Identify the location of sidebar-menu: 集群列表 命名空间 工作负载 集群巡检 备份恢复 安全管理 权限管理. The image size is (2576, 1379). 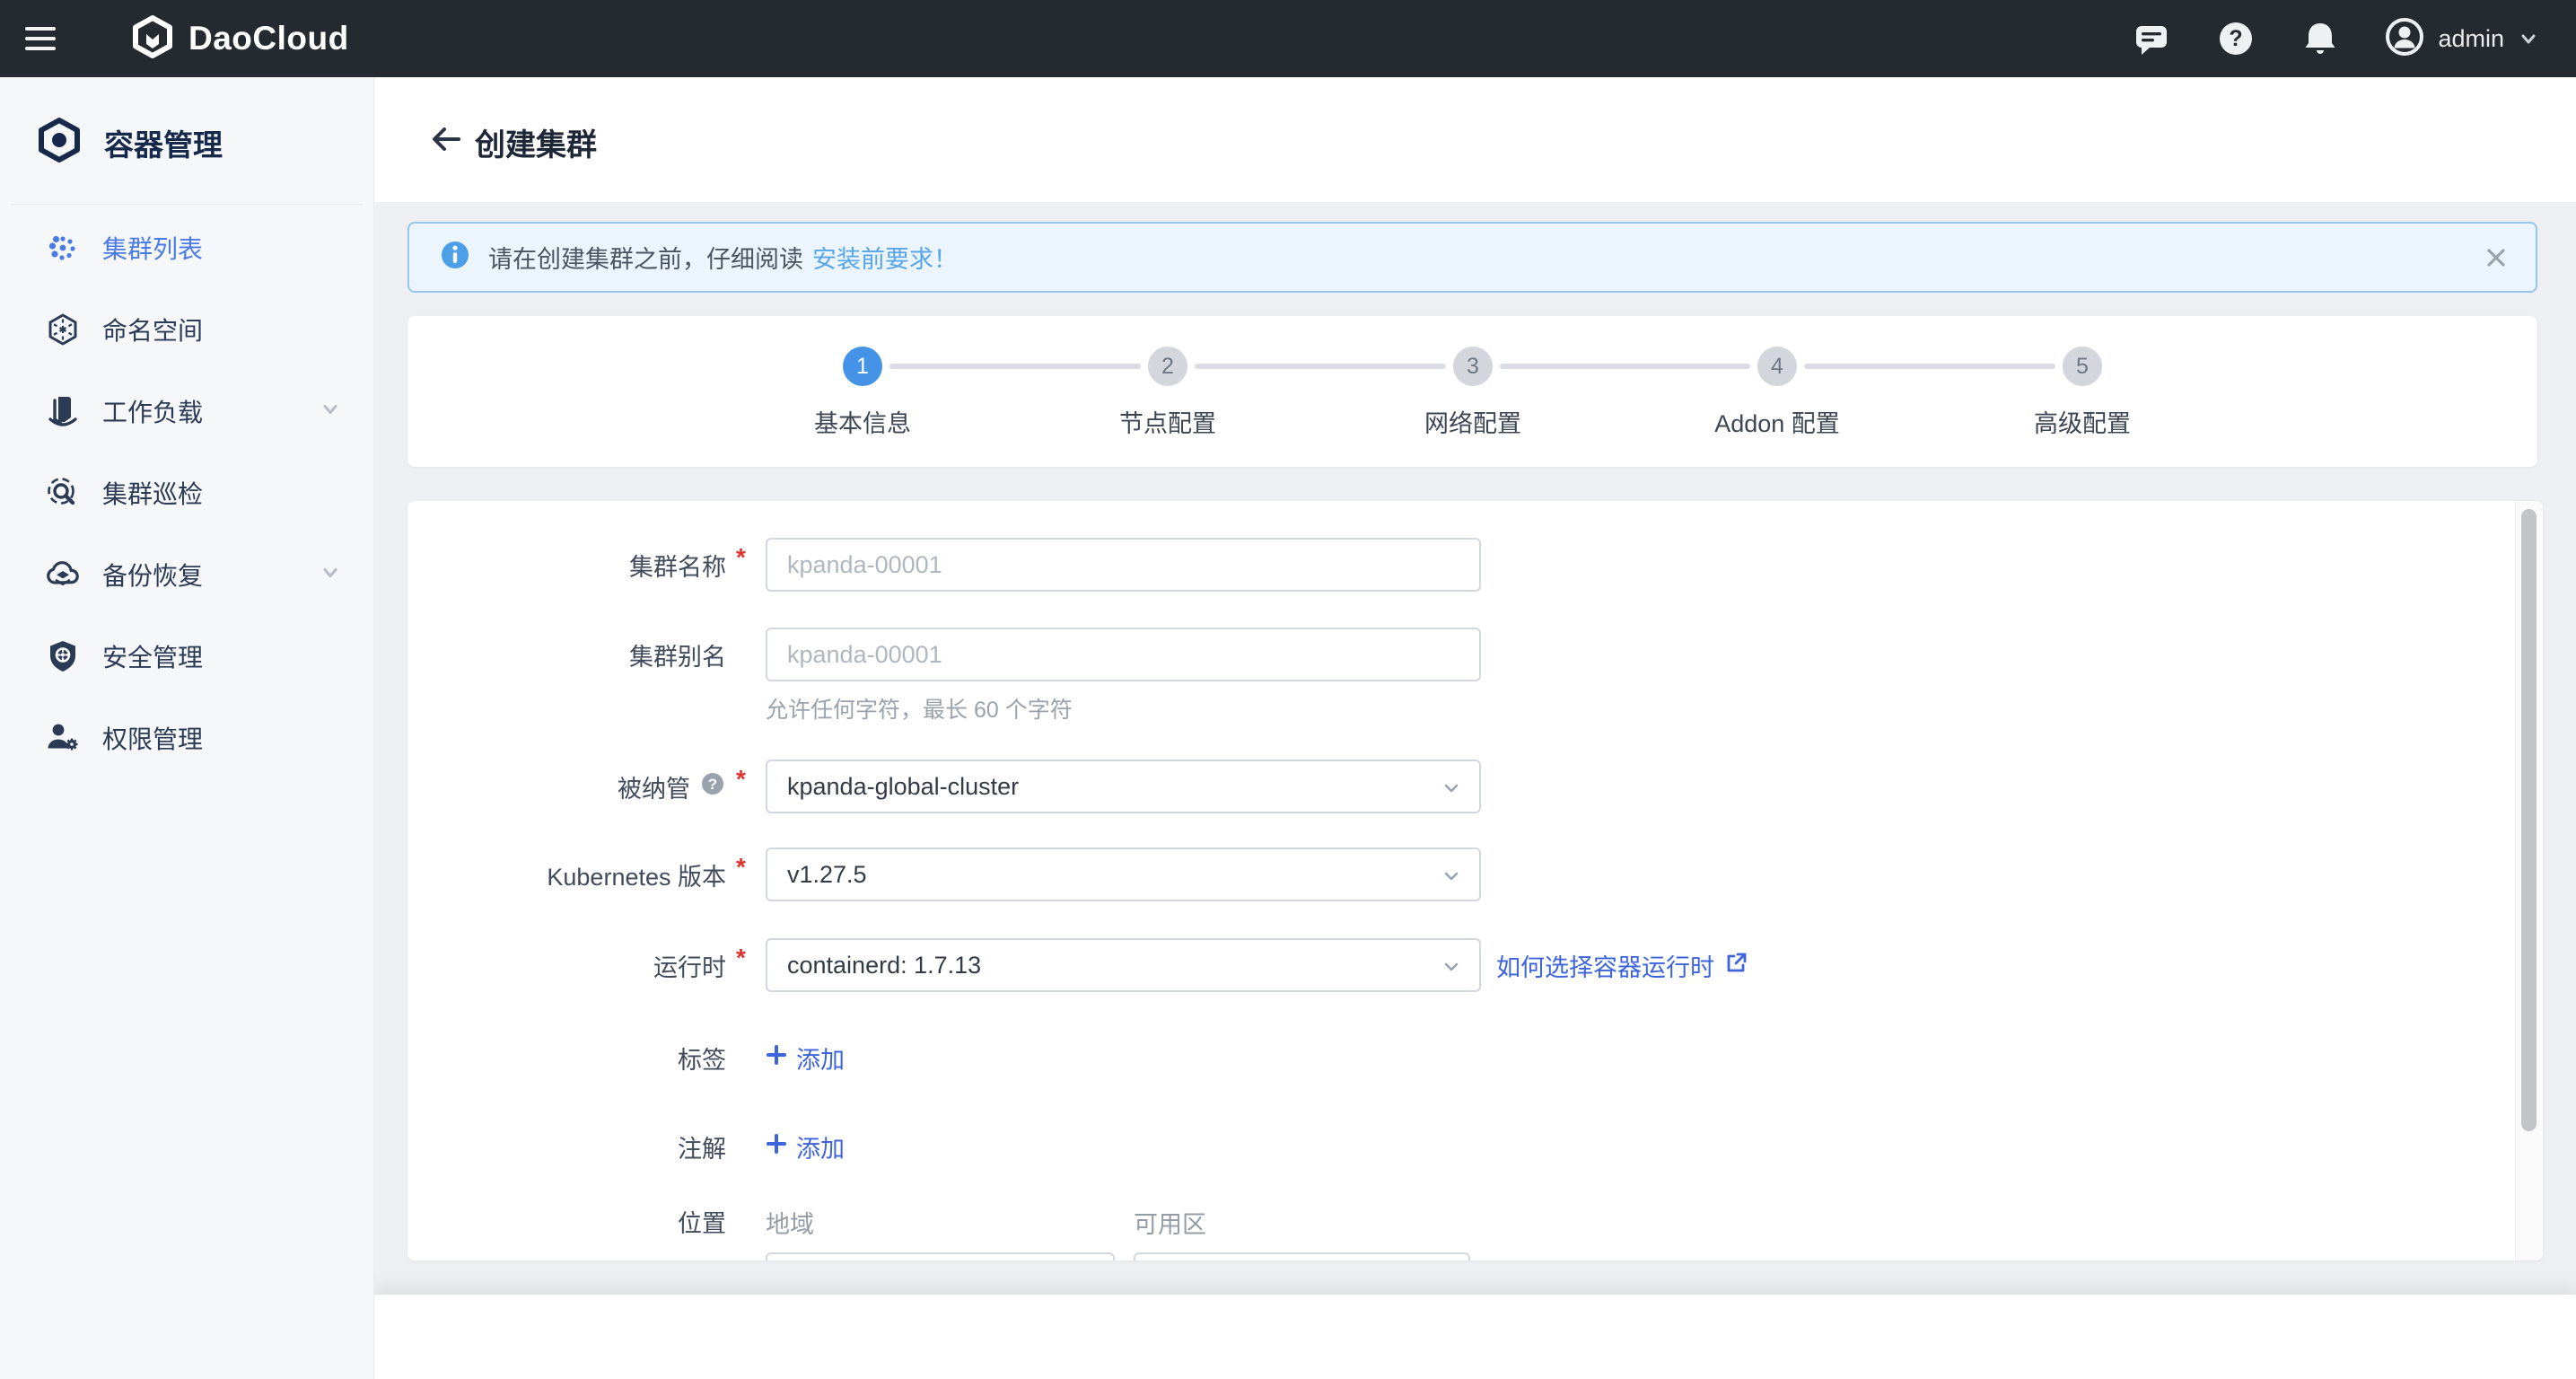
(186, 492).